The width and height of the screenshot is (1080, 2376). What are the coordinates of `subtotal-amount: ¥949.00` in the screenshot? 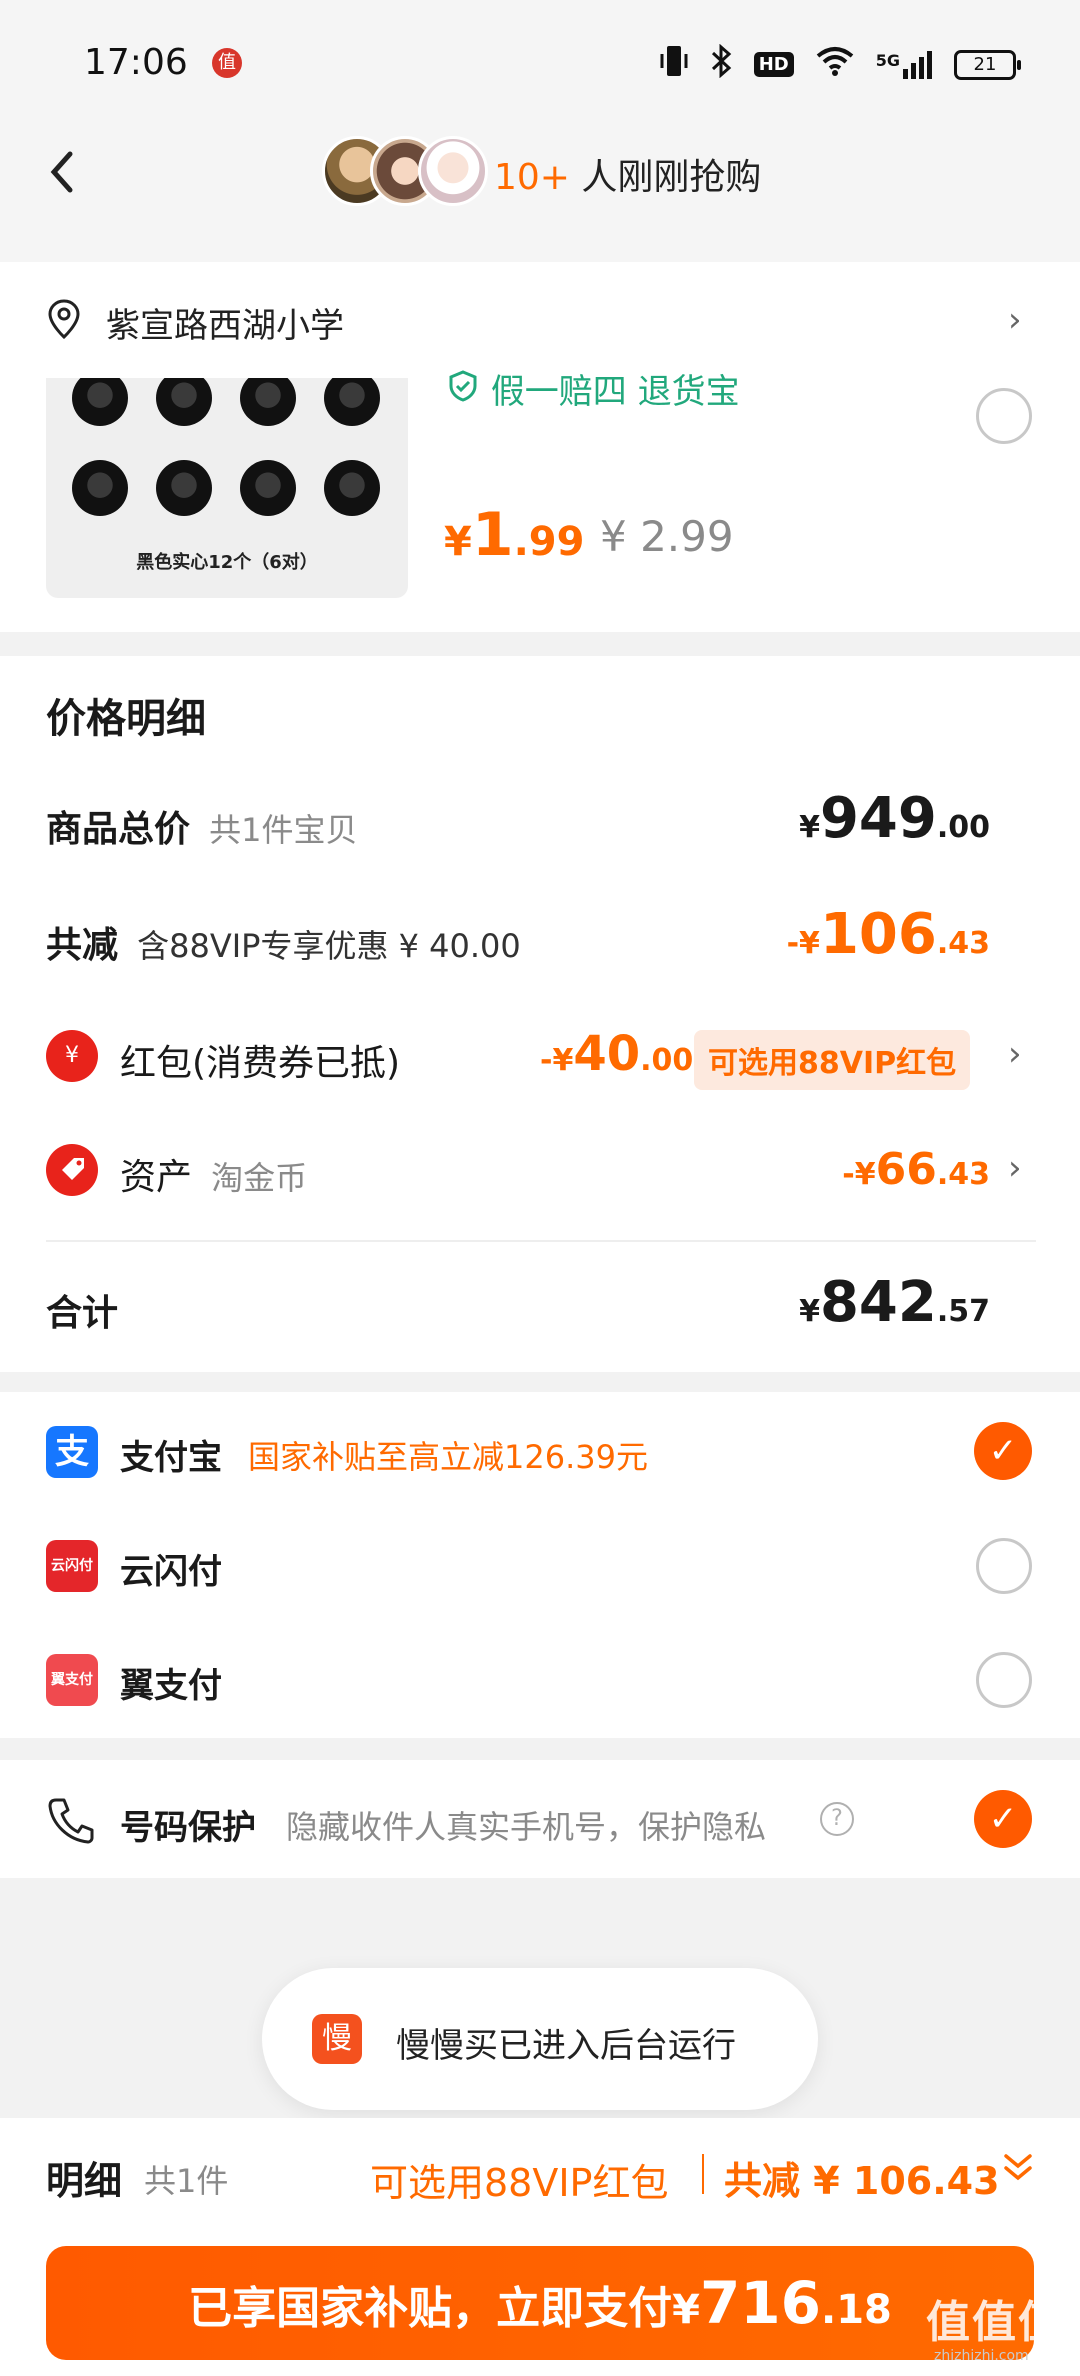 It's located at (894, 818).